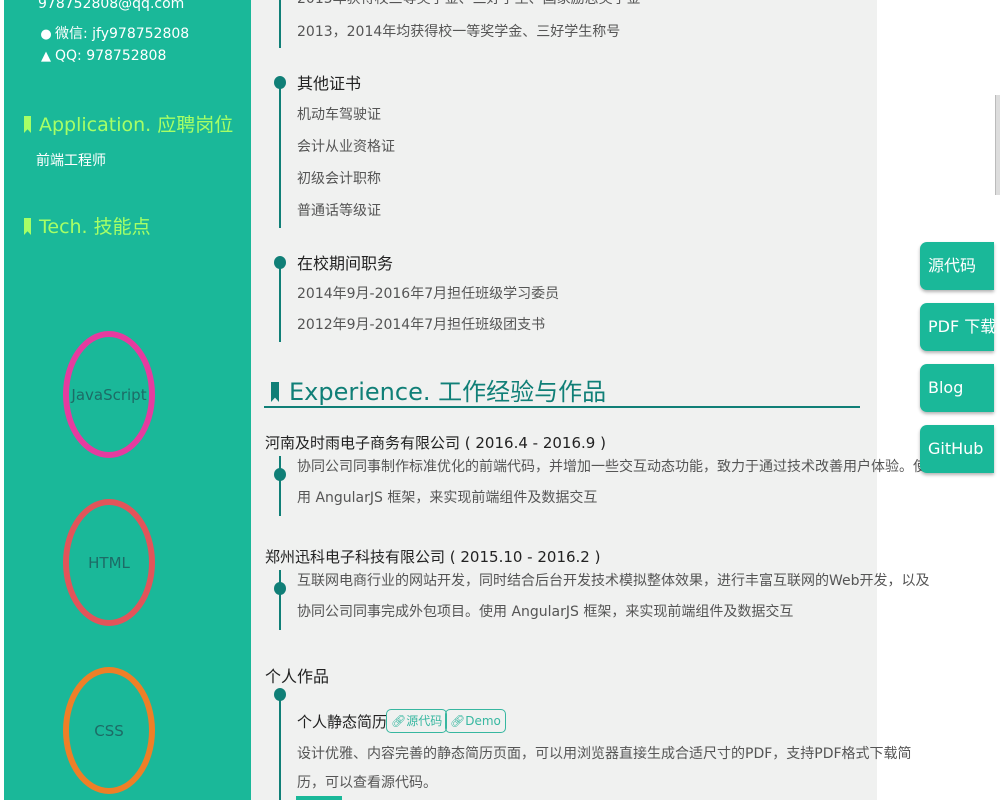 Image resolution: width=1000 pixels, height=800 pixels. Describe the element at coordinates (958, 327) in the screenshot. I see `pdf-download-button: PDF 下载` at that location.